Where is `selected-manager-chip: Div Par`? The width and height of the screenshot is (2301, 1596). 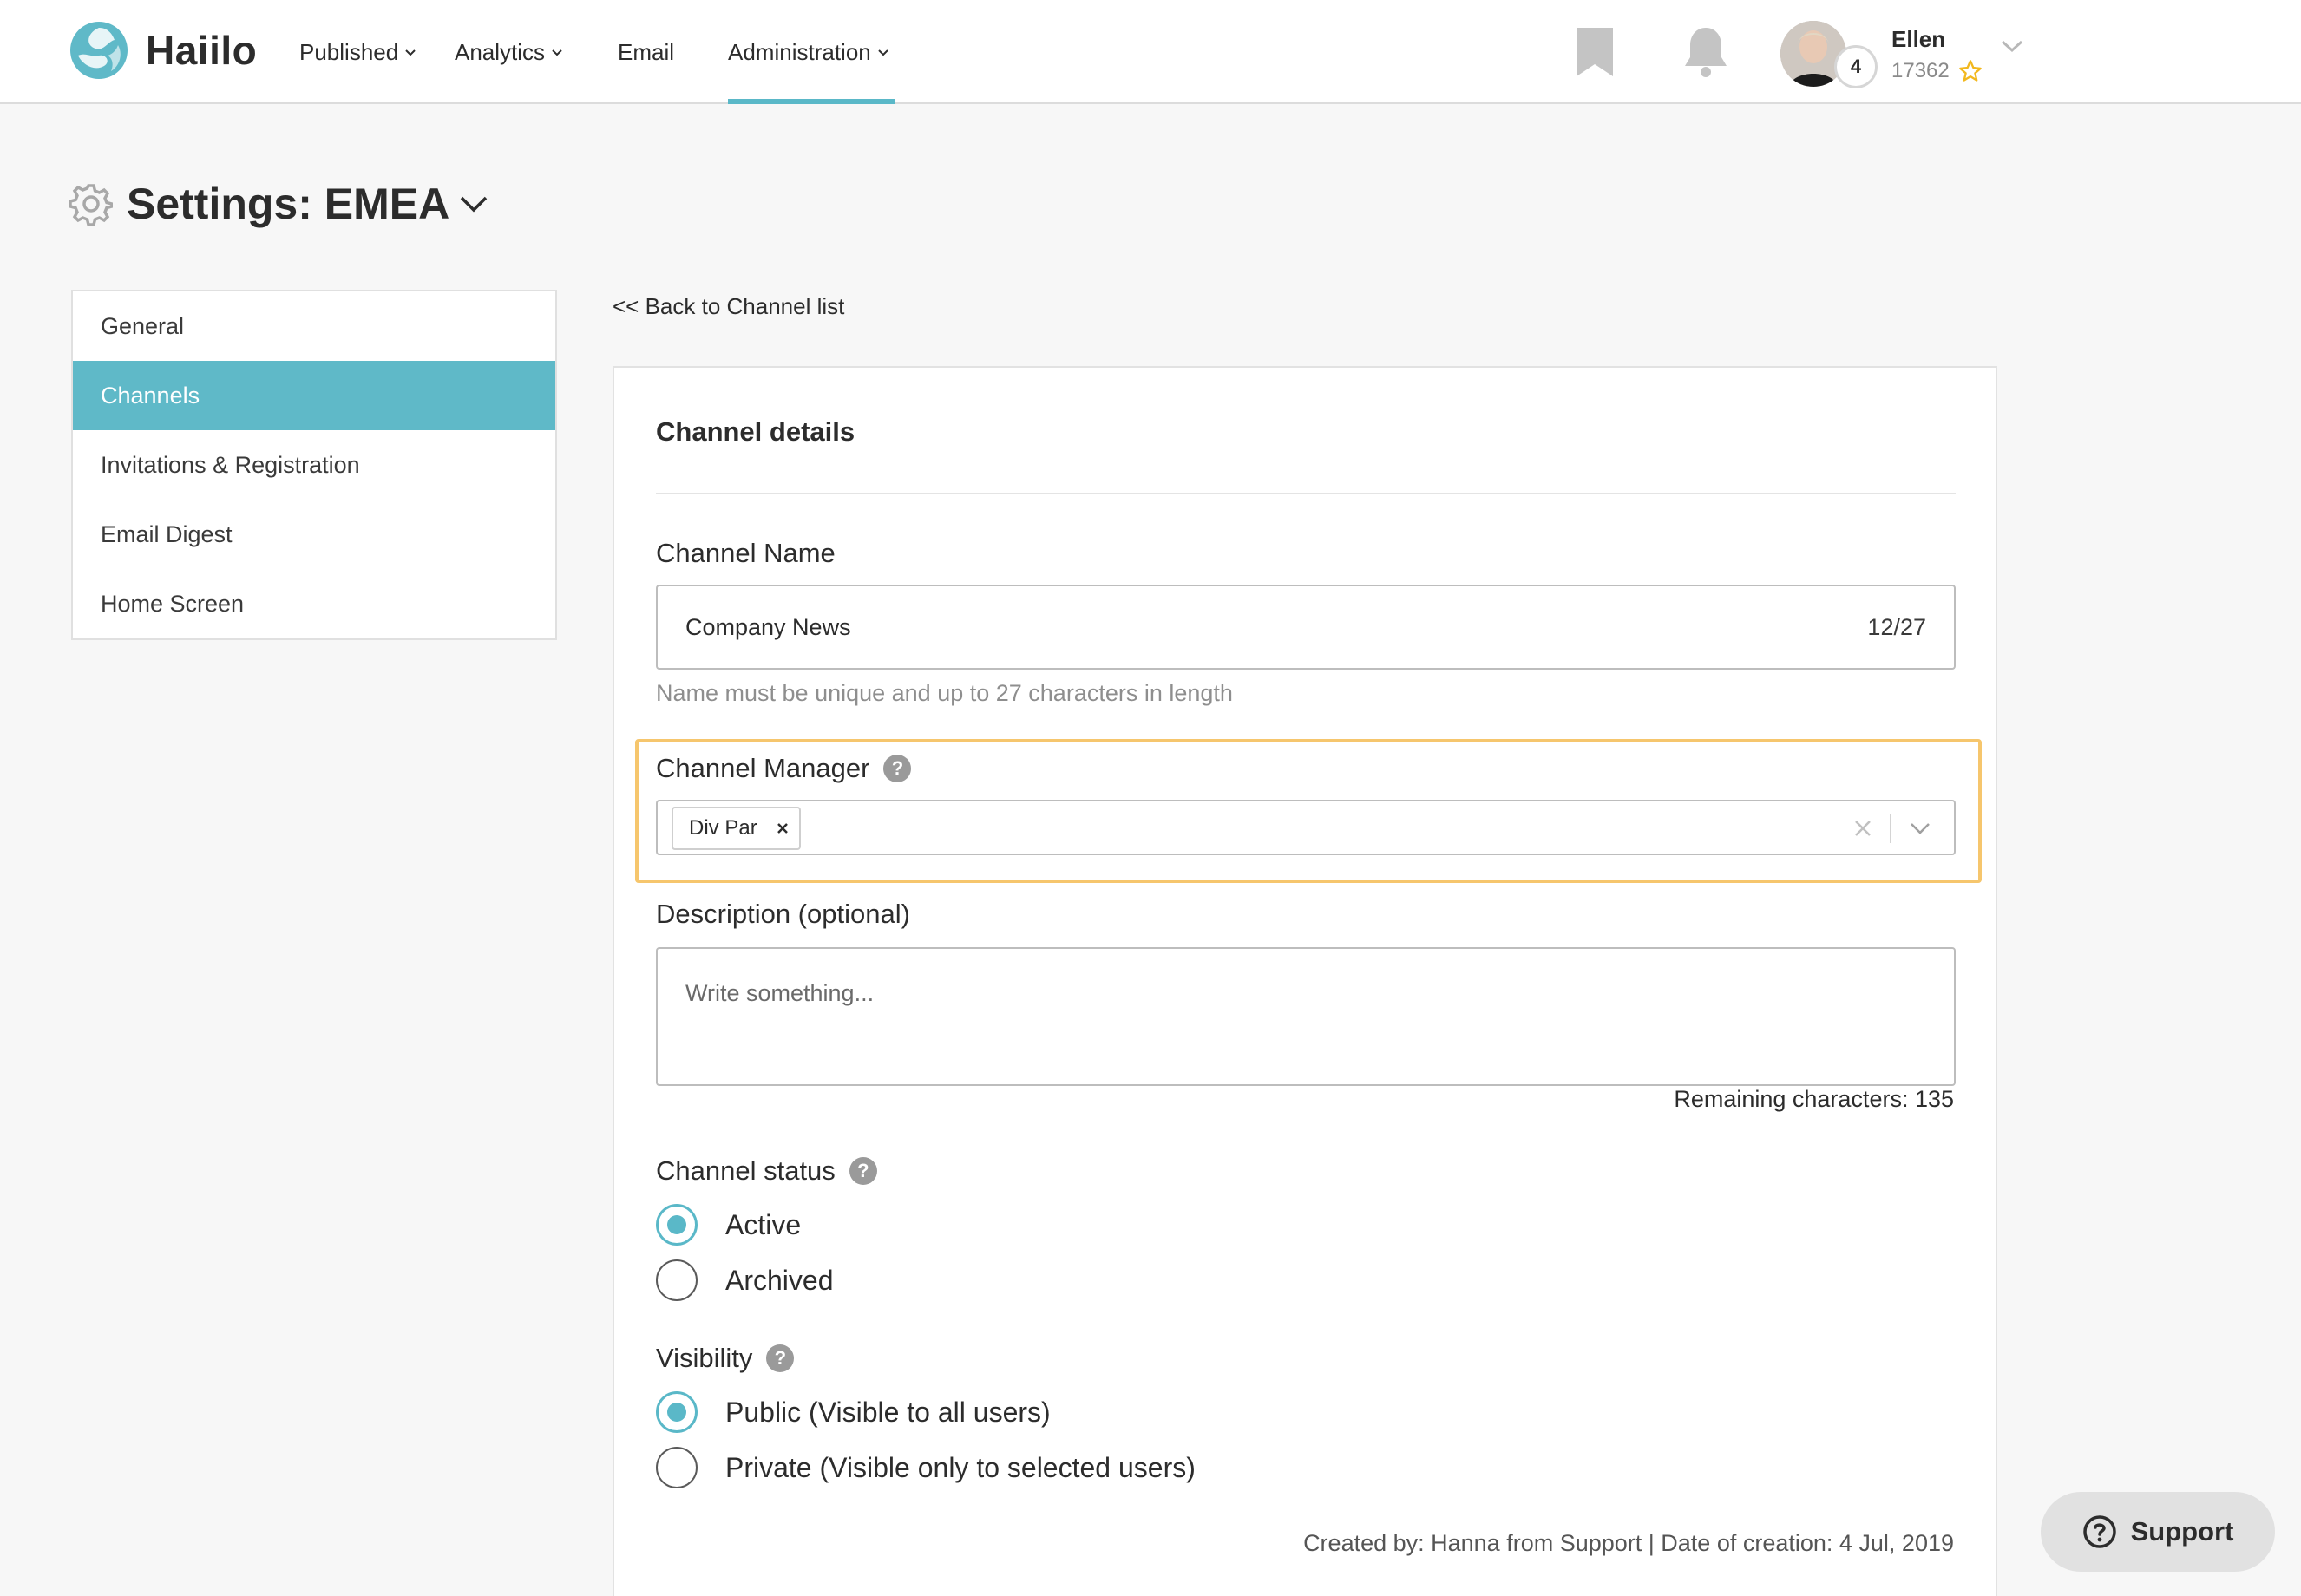
selected-manager-chip: Div Par is located at coordinates (736, 828).